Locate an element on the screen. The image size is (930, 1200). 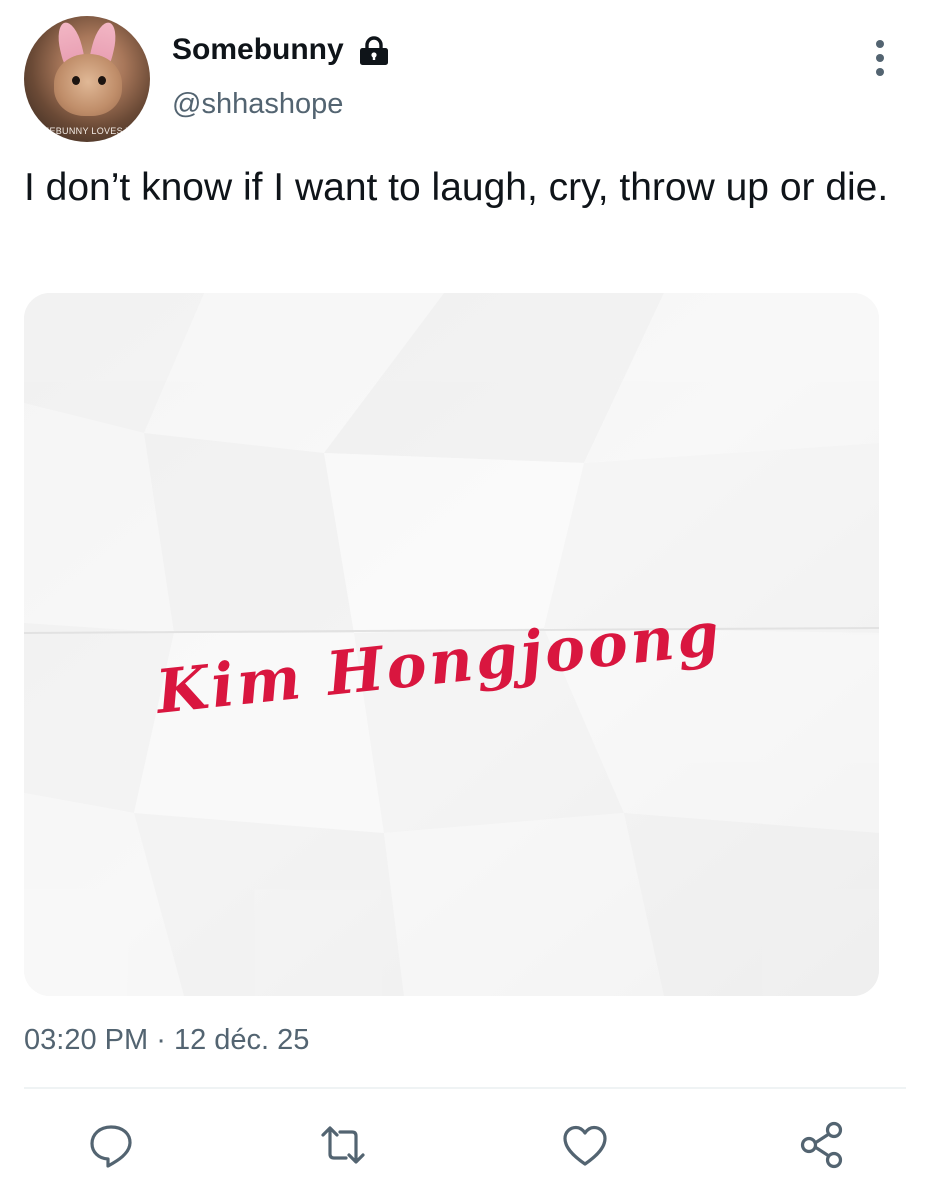
like-button is located at coordinates (585, 1145).